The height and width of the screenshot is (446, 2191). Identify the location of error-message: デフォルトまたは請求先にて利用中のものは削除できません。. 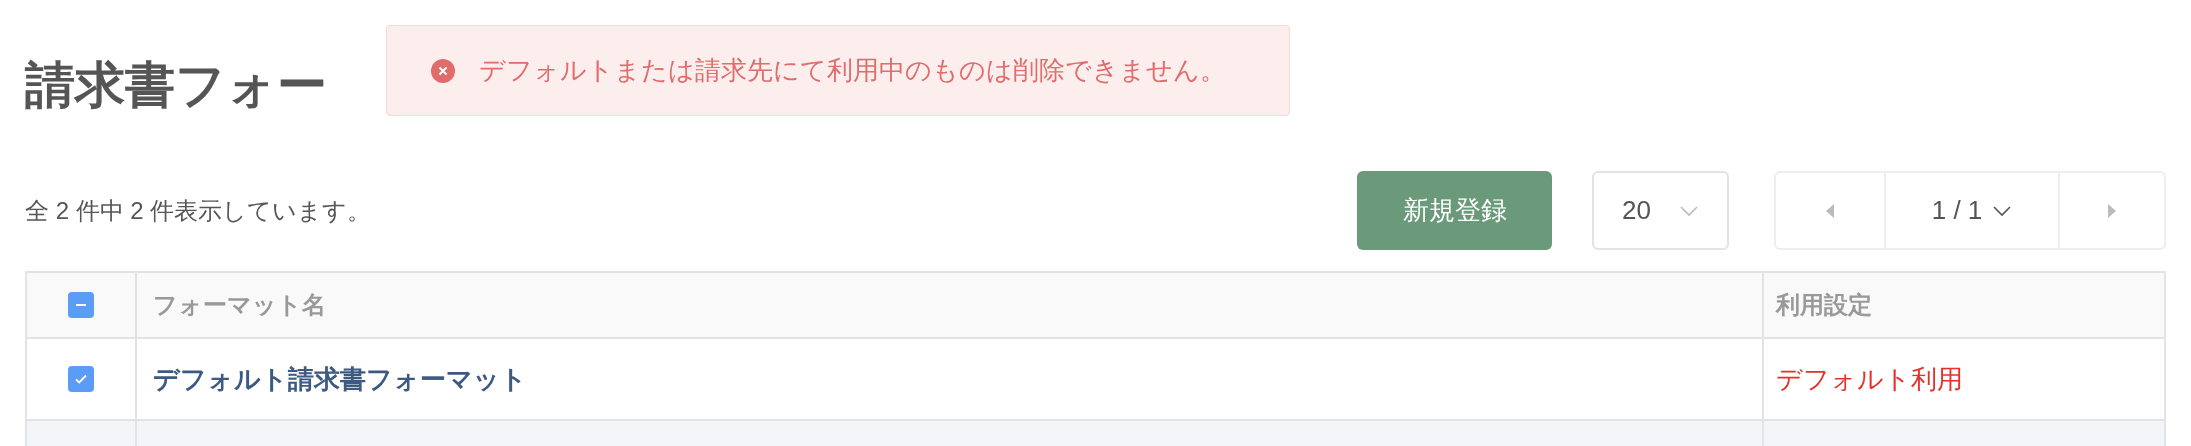
(852, 70).